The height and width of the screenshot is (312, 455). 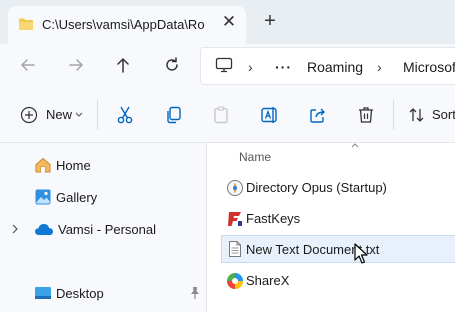 What do you see at coordinates (43, 165) in the screenshot?
I see `home-icon` at bounding box center [43, 165].